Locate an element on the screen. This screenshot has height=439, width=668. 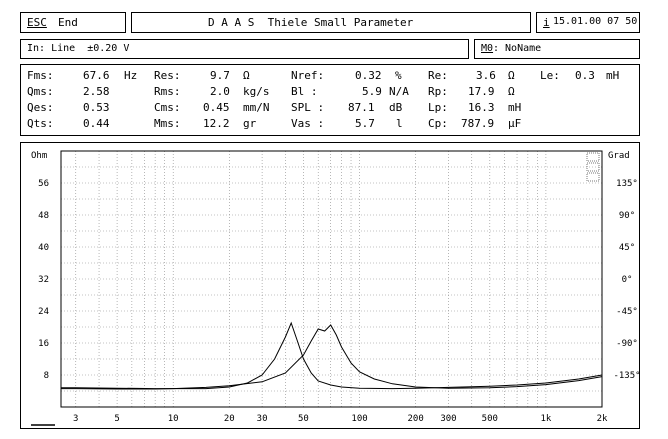
memory-name-label: : NoName is located at coordinates (517, 48).